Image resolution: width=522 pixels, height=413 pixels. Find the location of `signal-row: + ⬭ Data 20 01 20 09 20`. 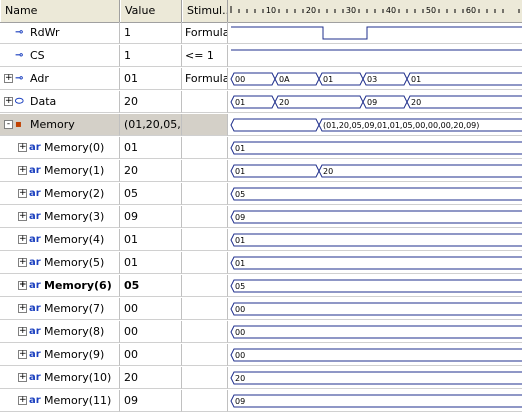

signal-row: + ⬭ Data 20 01 20 09 20 is located at coordinates (261, 102).